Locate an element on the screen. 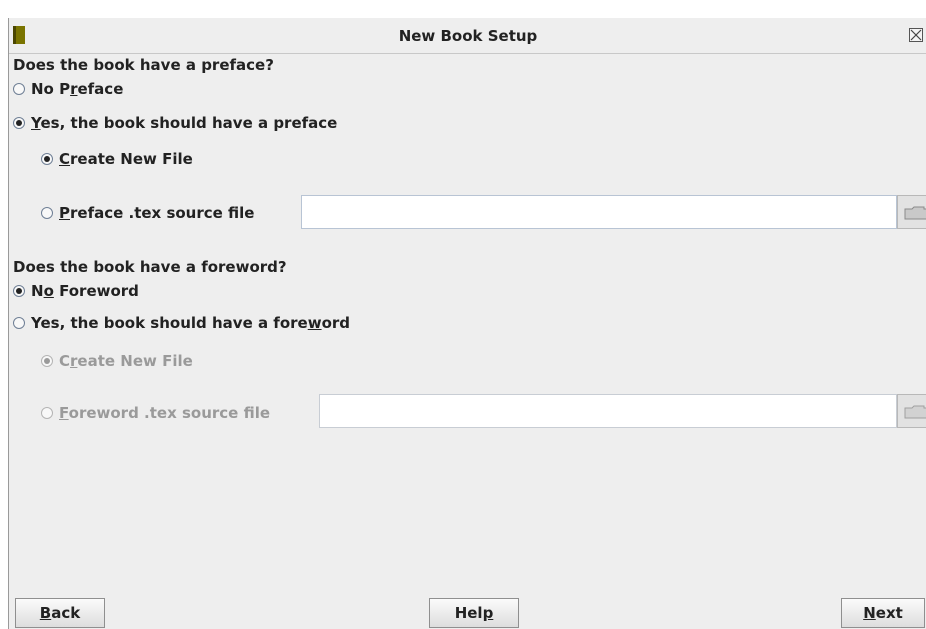 The height and width of the screenshot is (629, 926). preface-source-file-radio: Preface .tex source file is located at coordinates (147, 213).